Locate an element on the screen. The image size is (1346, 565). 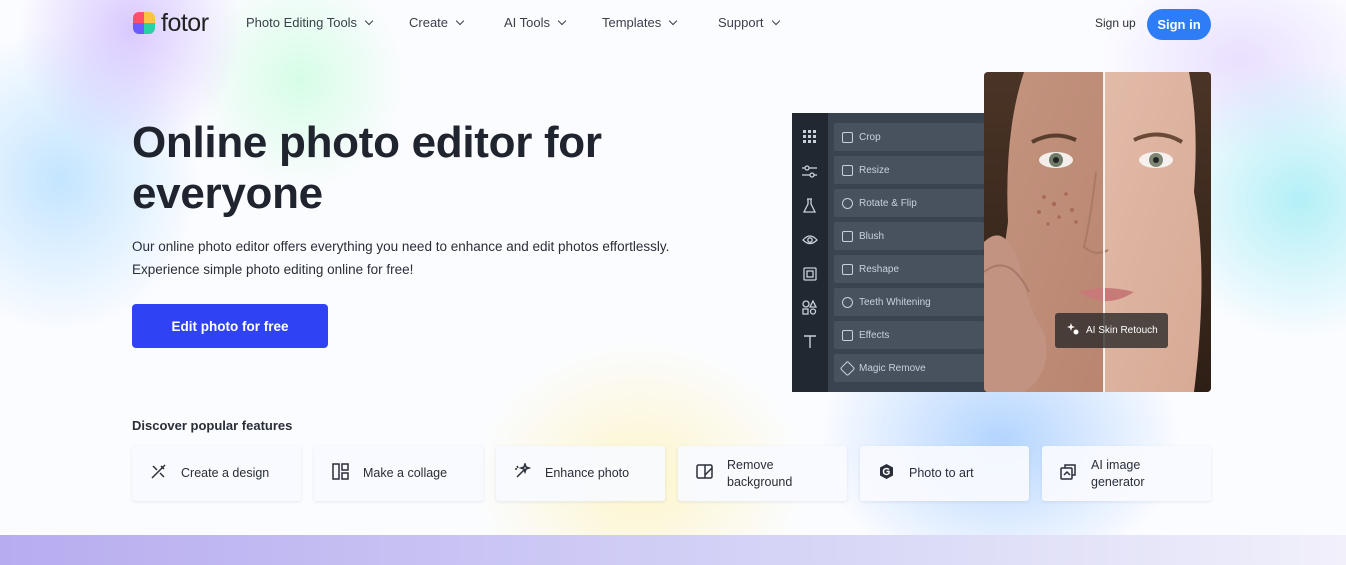
tool-magic-remove: Magic Remove is located at coordinates (909, 368).